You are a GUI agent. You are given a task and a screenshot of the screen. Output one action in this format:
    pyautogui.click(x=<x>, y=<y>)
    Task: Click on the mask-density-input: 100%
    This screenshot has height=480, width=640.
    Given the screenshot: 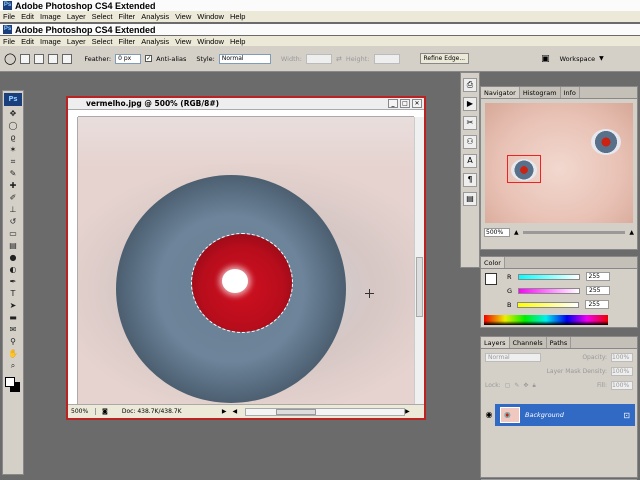 What is the action you would take?
    pyautogui.click(x=622, y=371)
    